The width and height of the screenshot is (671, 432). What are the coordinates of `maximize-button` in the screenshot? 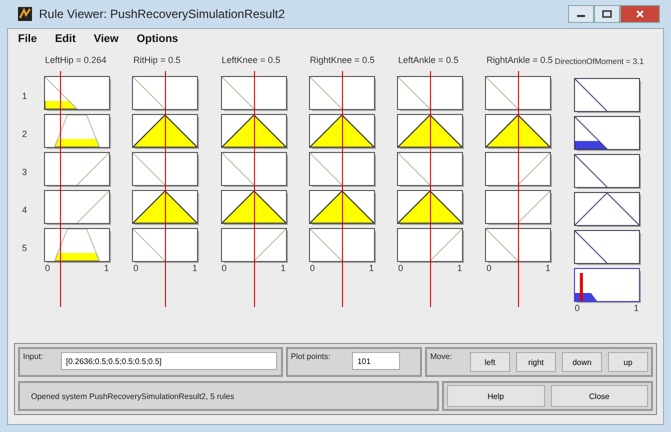 It's located at (607, 14).